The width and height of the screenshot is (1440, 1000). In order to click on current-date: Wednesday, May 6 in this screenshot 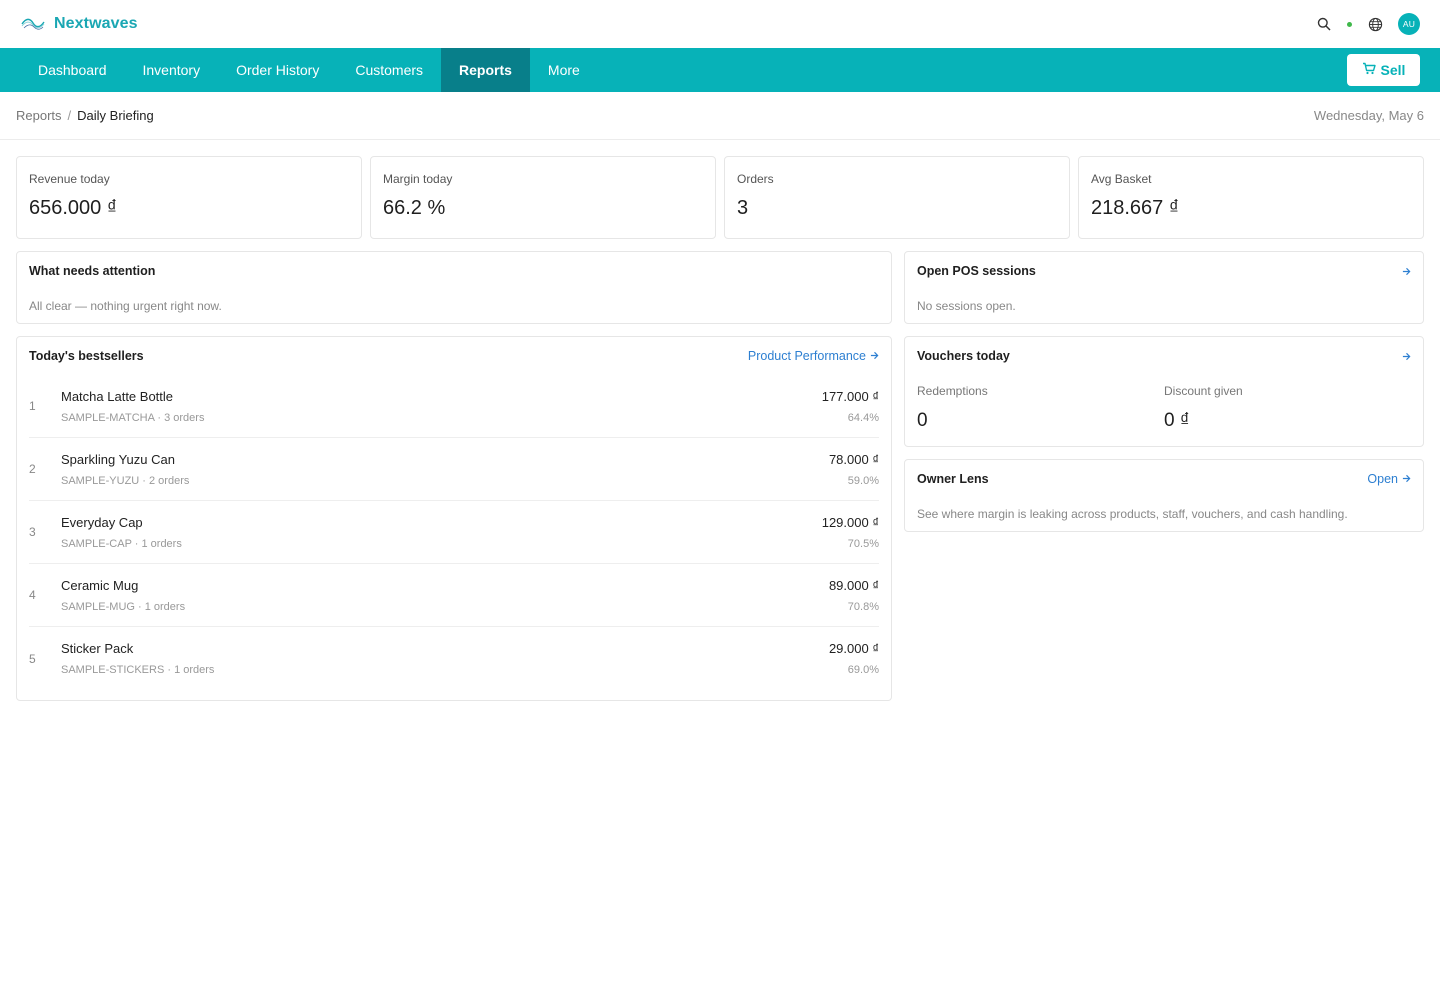, I will do `click(1368, 115)`.